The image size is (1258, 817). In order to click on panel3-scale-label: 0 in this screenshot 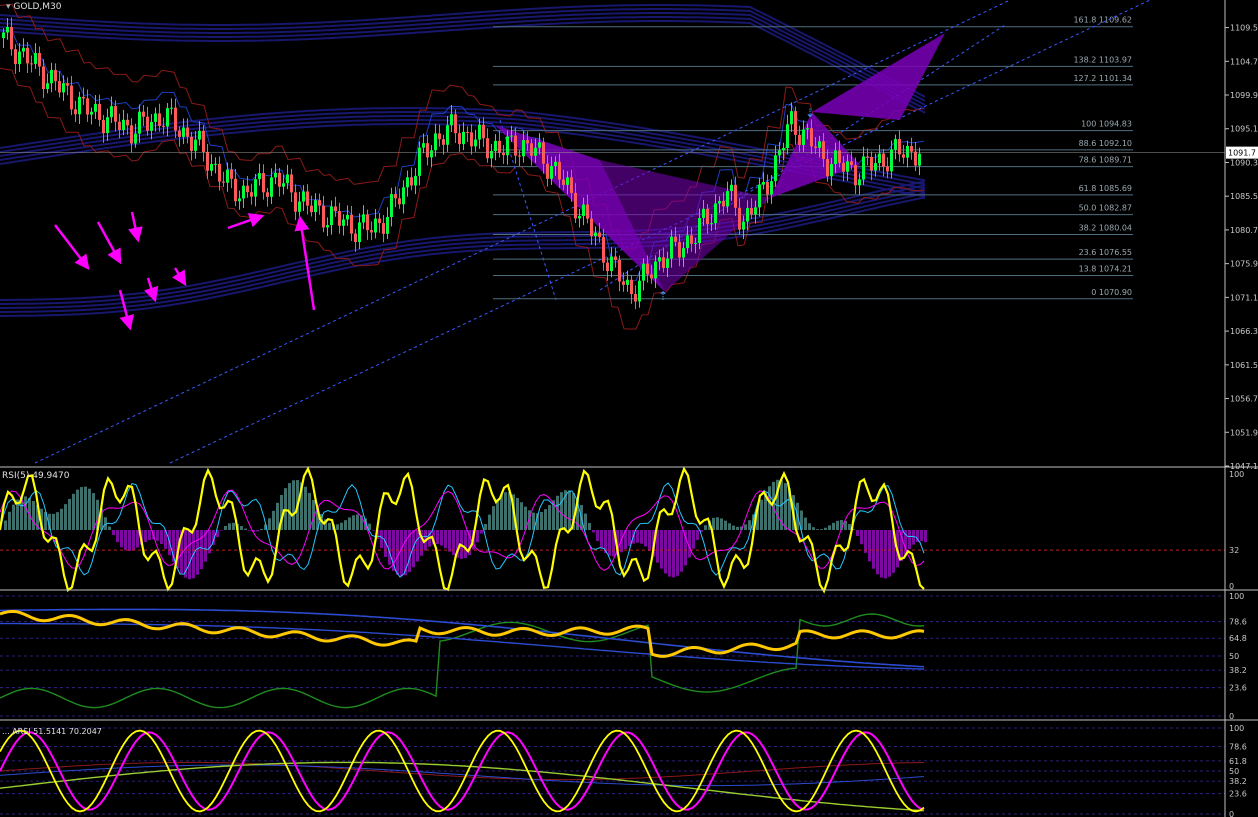, I will do `click(1231, 813)`.